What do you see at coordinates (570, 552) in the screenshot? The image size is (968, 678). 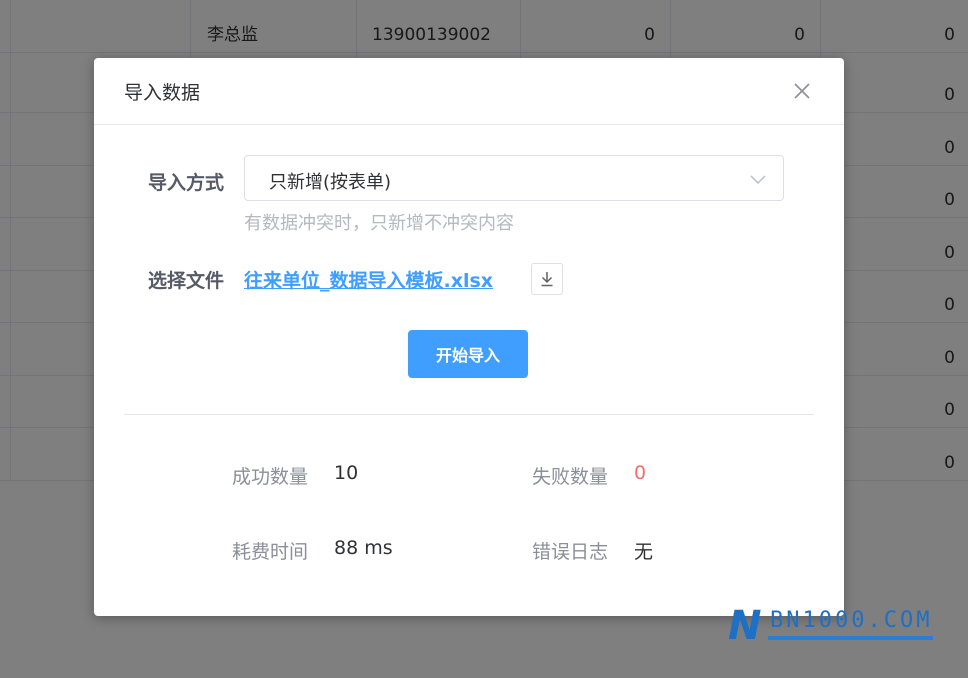 I see `error-log-label: 错误日志` at bounding box center [570, 552].